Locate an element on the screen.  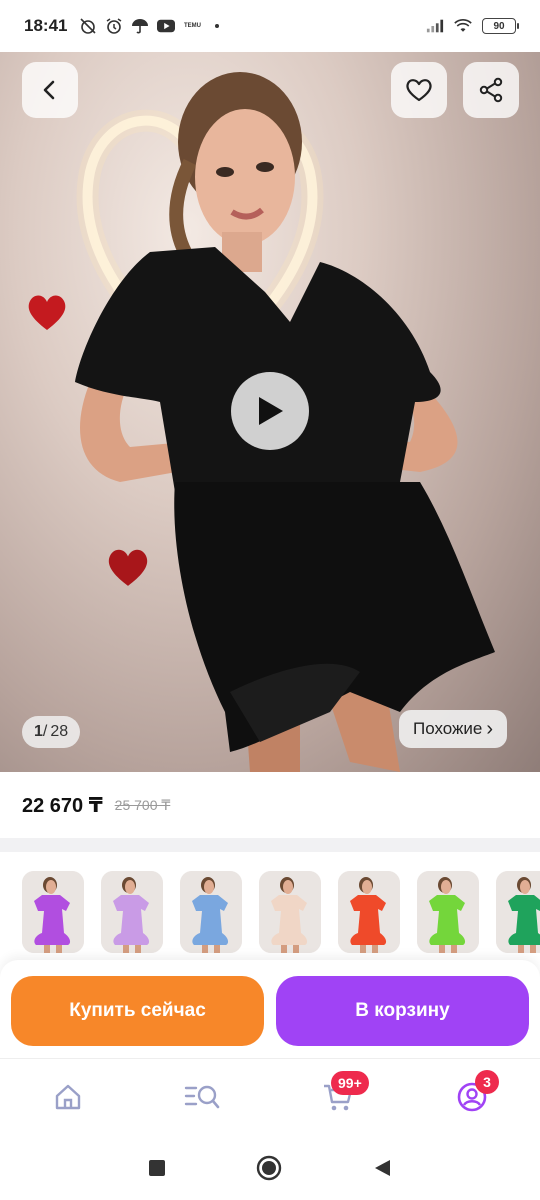
color-variant-beige is located at coordinates (290, 912).